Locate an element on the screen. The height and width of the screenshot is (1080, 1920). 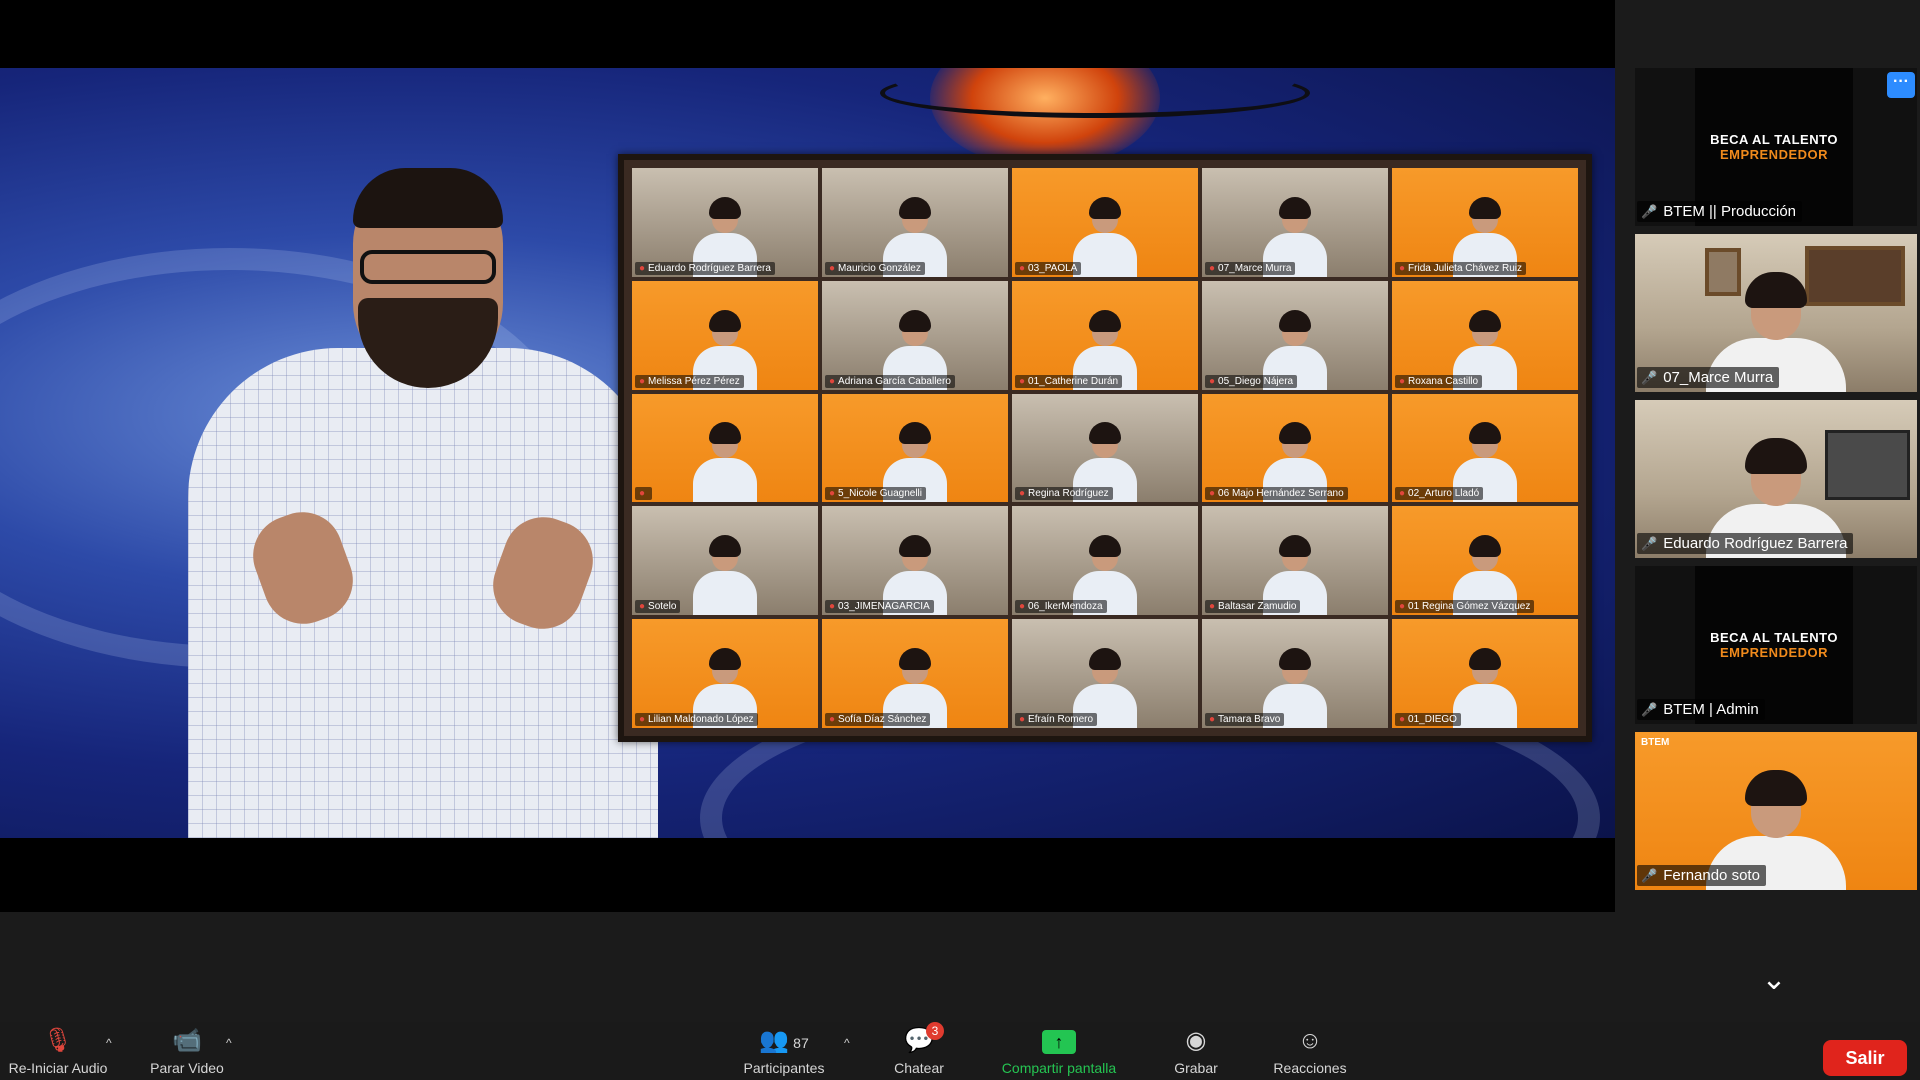
participants-count: 87 is located at coordinates (801, 1043).